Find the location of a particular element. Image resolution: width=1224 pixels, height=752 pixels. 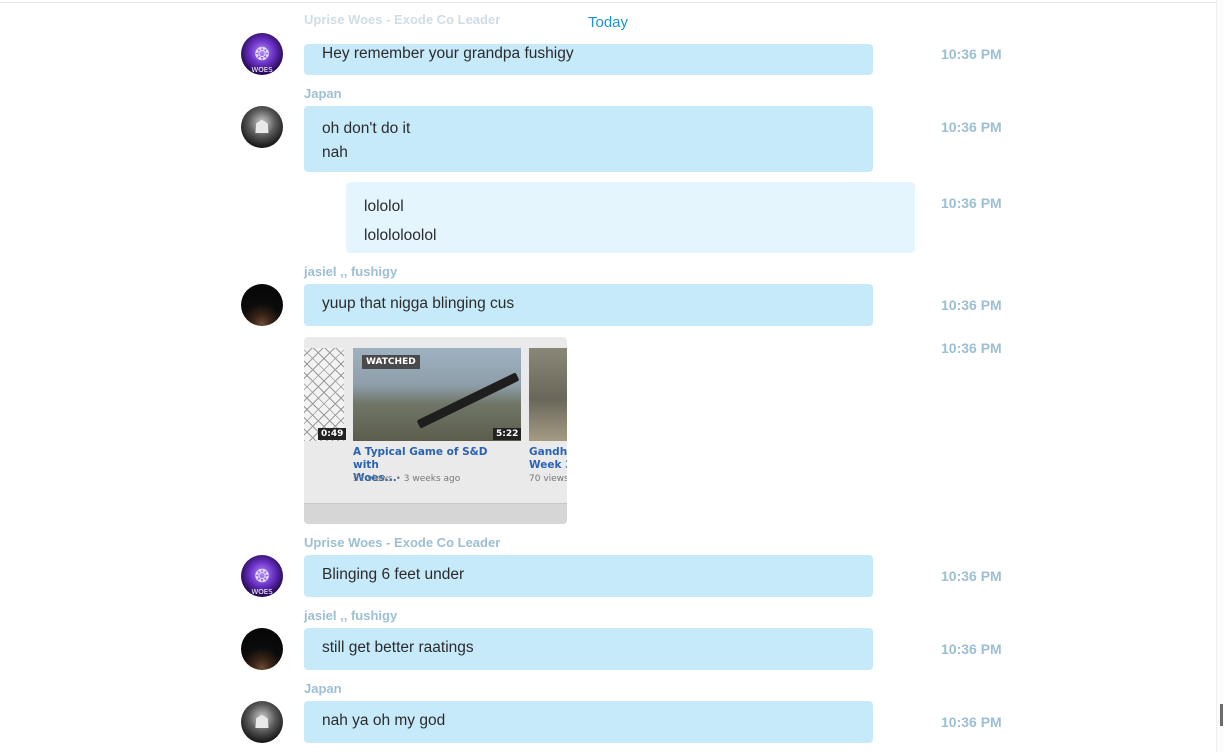

video-title-line: Gandhi is located at coordinates (548, 452).